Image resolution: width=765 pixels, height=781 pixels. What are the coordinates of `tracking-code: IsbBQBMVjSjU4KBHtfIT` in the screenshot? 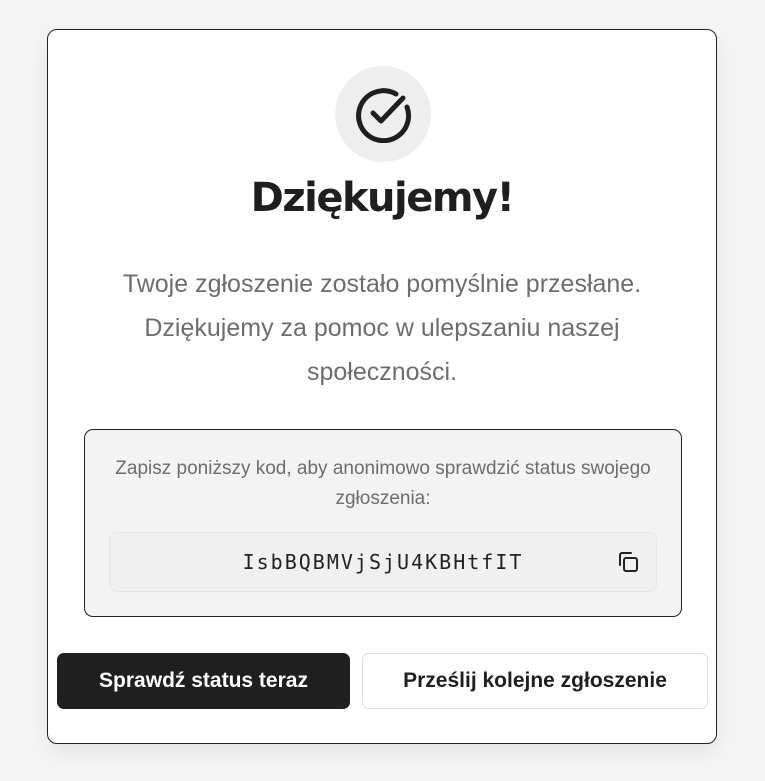 It's located at (383, 562).